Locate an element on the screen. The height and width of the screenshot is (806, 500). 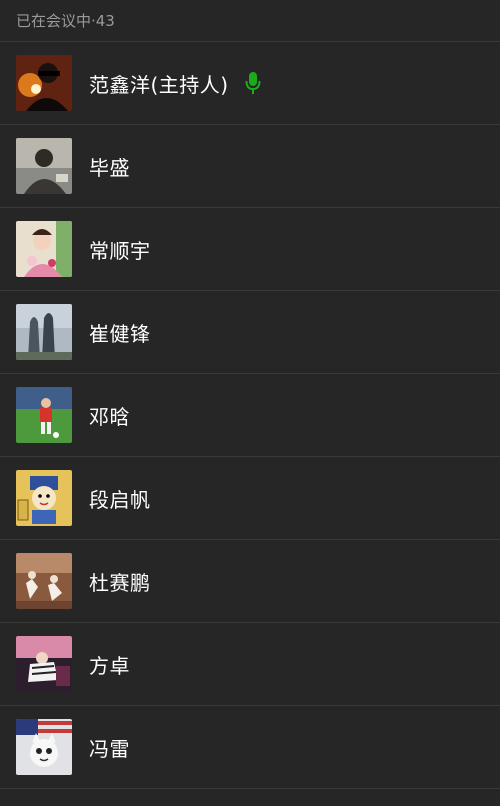
participants-count-header: 已在会议中·43 is located at coordinates (250, 21).